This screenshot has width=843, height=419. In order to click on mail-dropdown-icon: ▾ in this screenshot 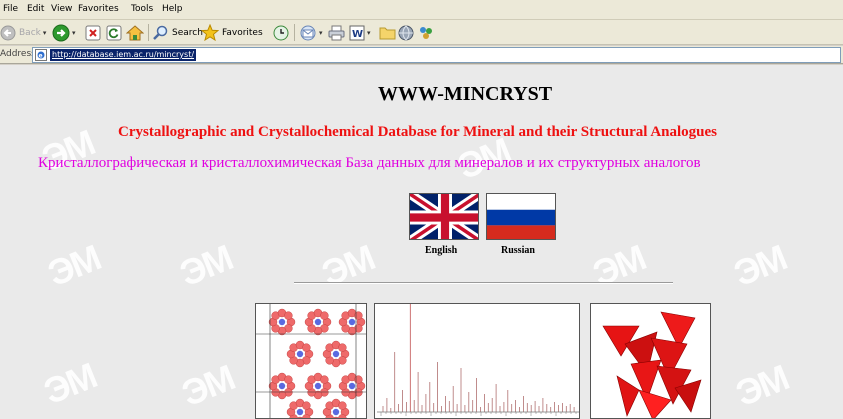, I will do `click(321, 33)`.